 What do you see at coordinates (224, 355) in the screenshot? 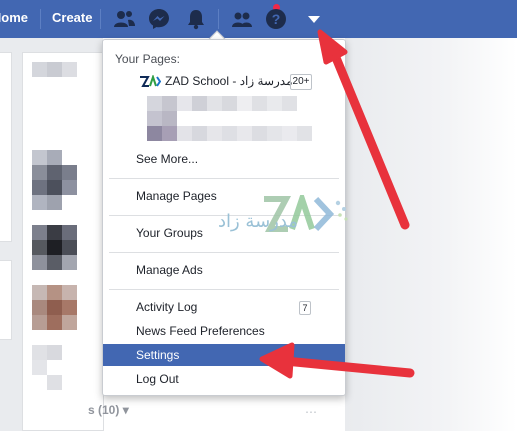
I see `settings-item: Settings` at bounding box center [224, 355].